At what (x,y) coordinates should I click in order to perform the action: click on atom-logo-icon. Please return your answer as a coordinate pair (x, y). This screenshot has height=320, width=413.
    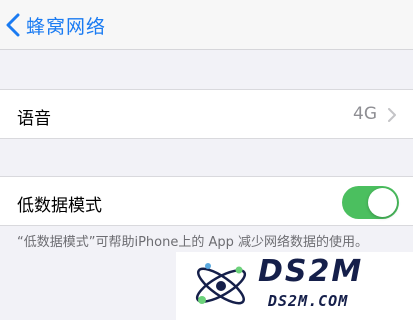
    Looking at the image, I should click on (221, 284).